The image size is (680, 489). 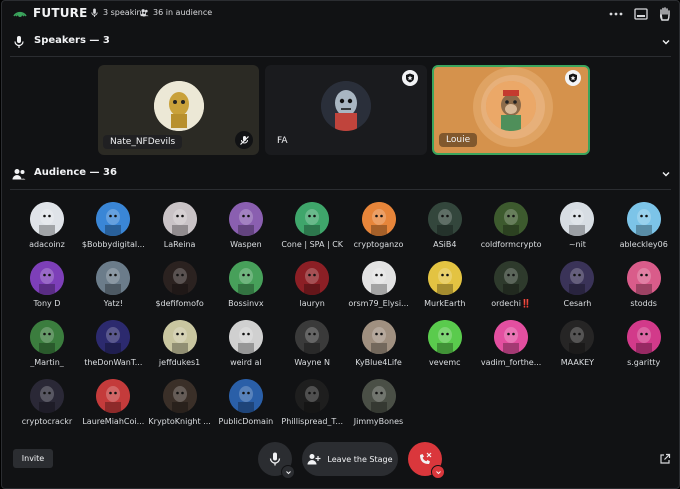 What do you see at coordinates (340, 42) in the screenshot?
I see `speakers-section-header: Speakers — 3` at bounding box center [340, 42].